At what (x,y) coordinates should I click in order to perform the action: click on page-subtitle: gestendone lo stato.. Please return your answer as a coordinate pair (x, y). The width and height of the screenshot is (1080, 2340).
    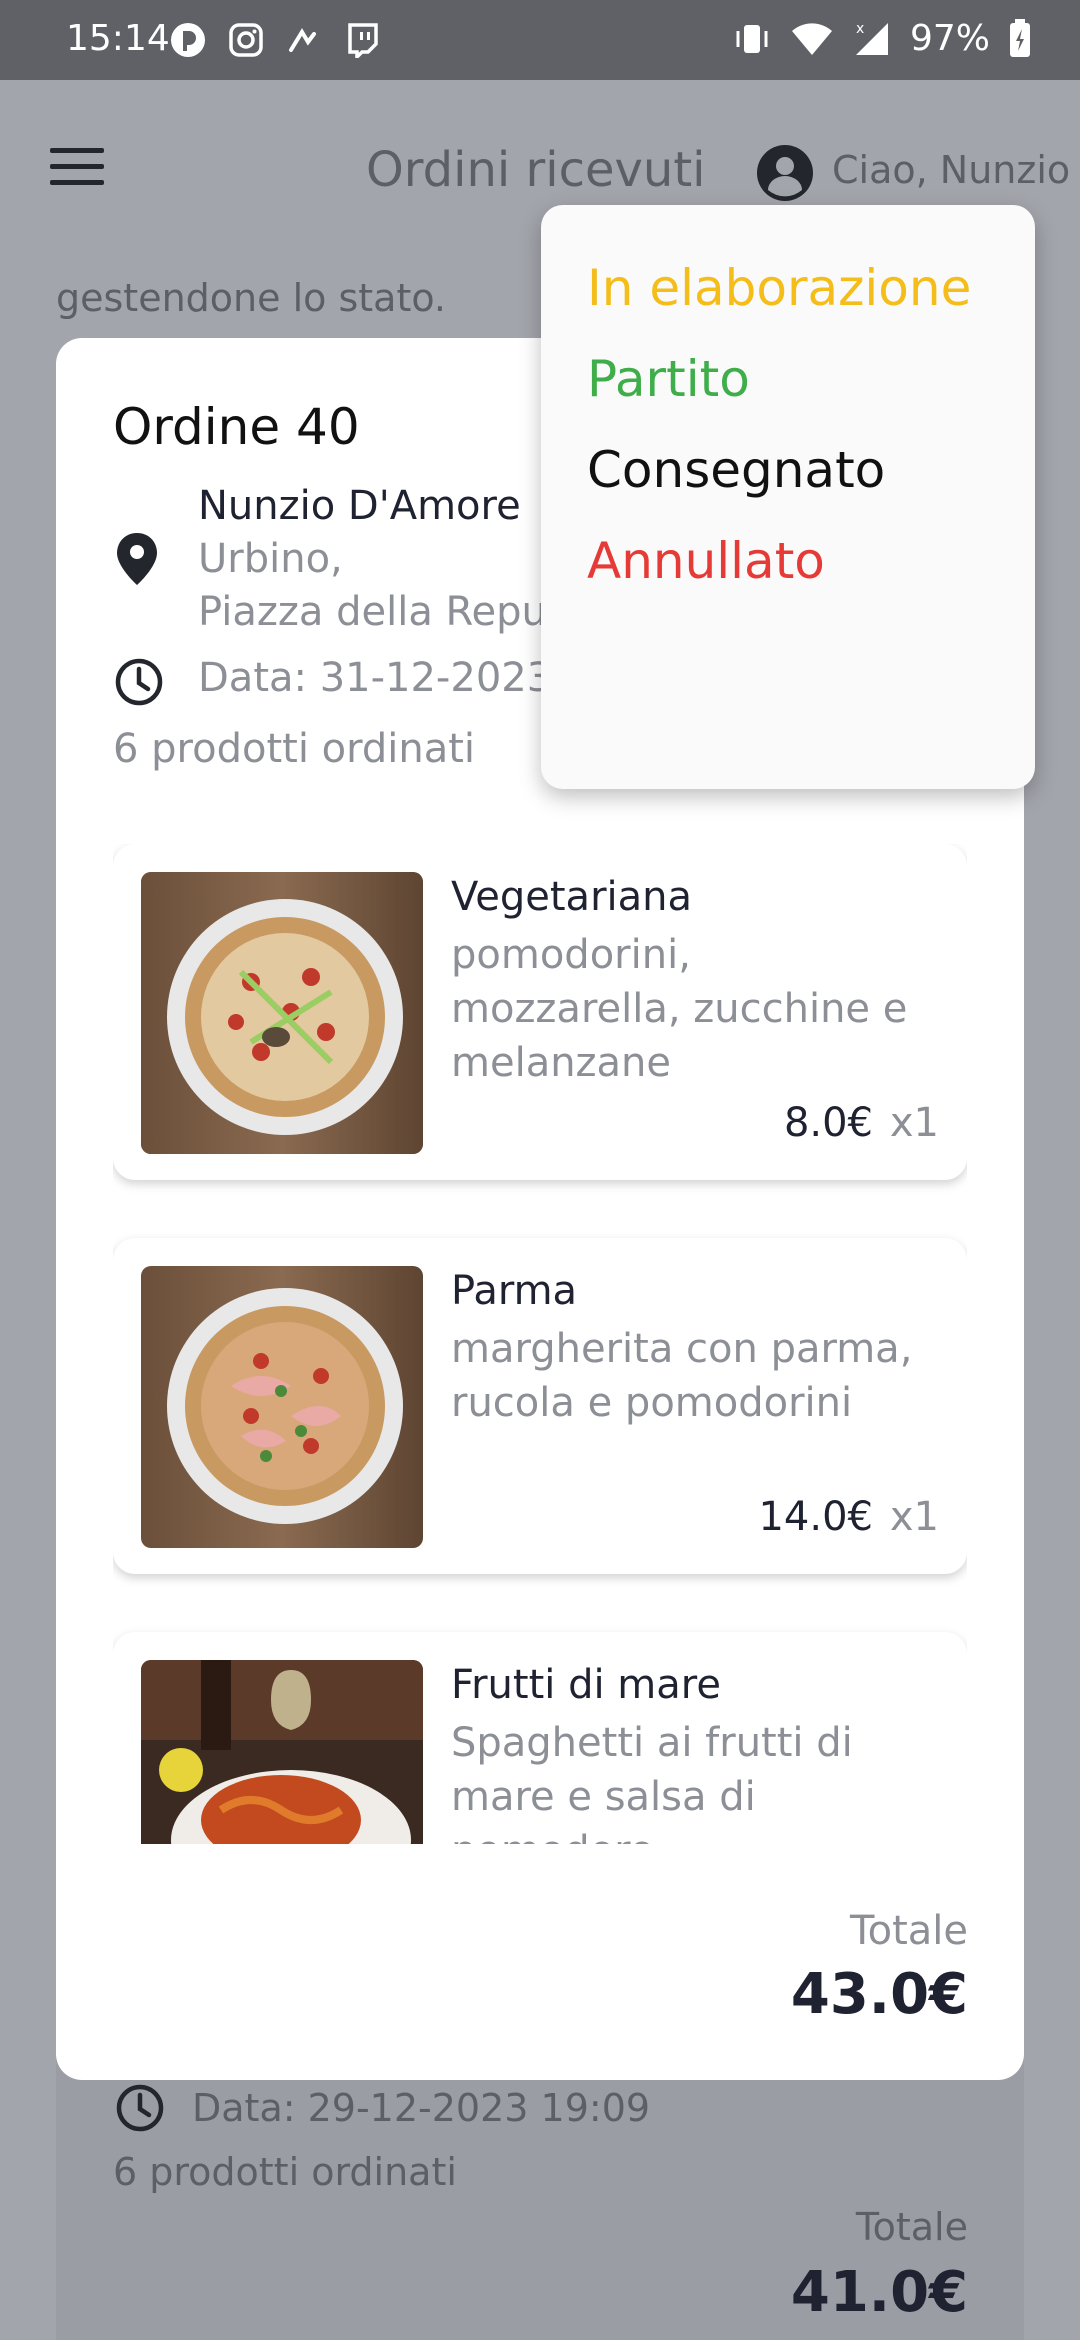
    Looking at the image, I should click on (251, 298).